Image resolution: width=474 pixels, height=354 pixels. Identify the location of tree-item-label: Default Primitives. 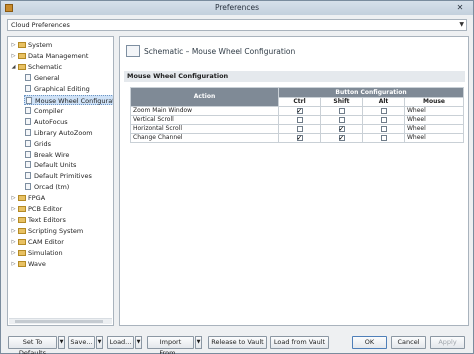
(63, 176).